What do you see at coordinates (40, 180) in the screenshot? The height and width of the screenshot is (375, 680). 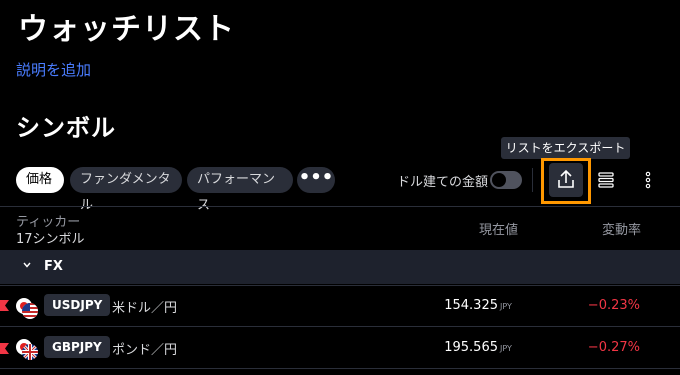 I see `tab-price: 価格` at bounding box center [40, 180].